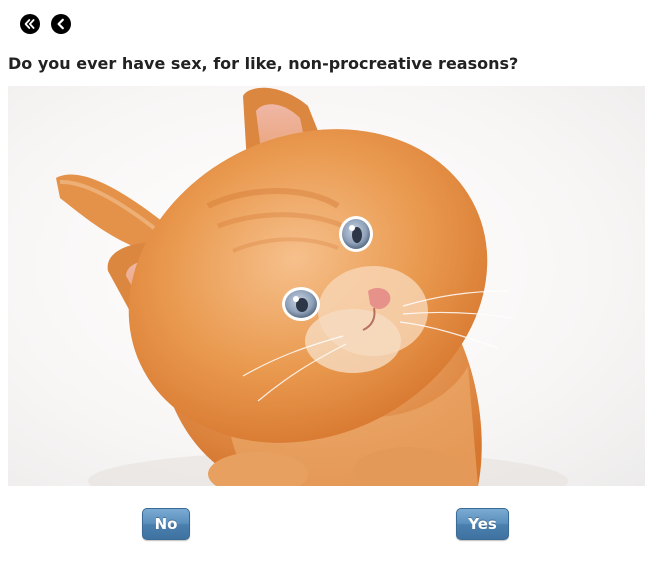 This screenshot has height=562, width=653. What do you see at coordinates (482, 524) in the screenshot?
I see `yes-button: Yes` at bounding box center [482, 524].